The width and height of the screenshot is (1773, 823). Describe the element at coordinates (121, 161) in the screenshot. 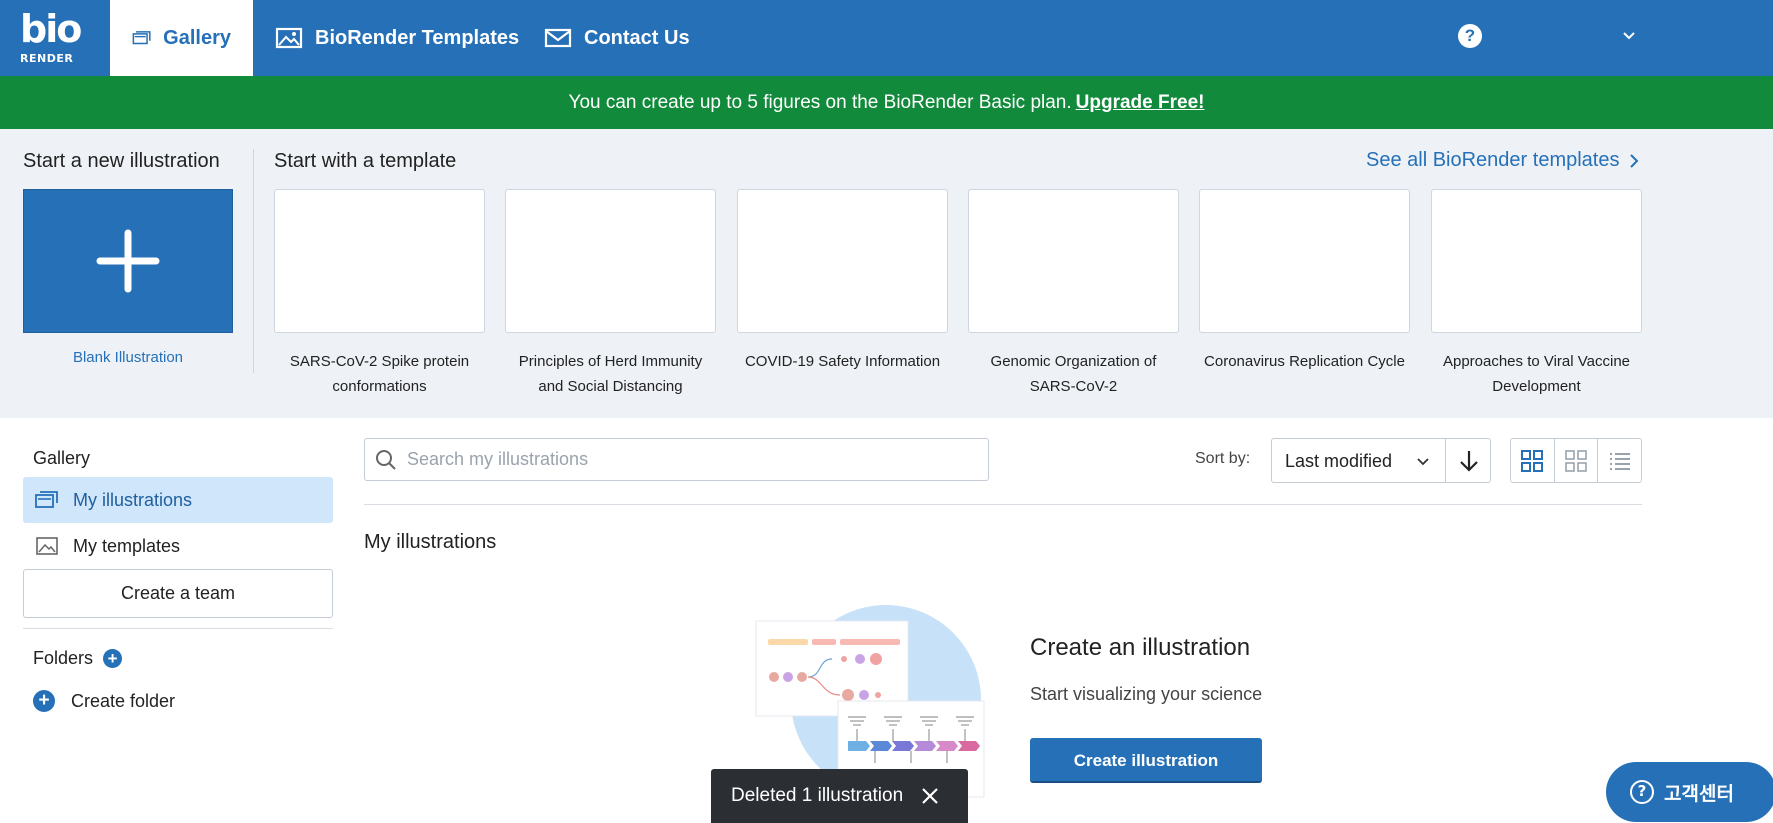

I see `new-illustration-heading: Start a new illustration` at that location.